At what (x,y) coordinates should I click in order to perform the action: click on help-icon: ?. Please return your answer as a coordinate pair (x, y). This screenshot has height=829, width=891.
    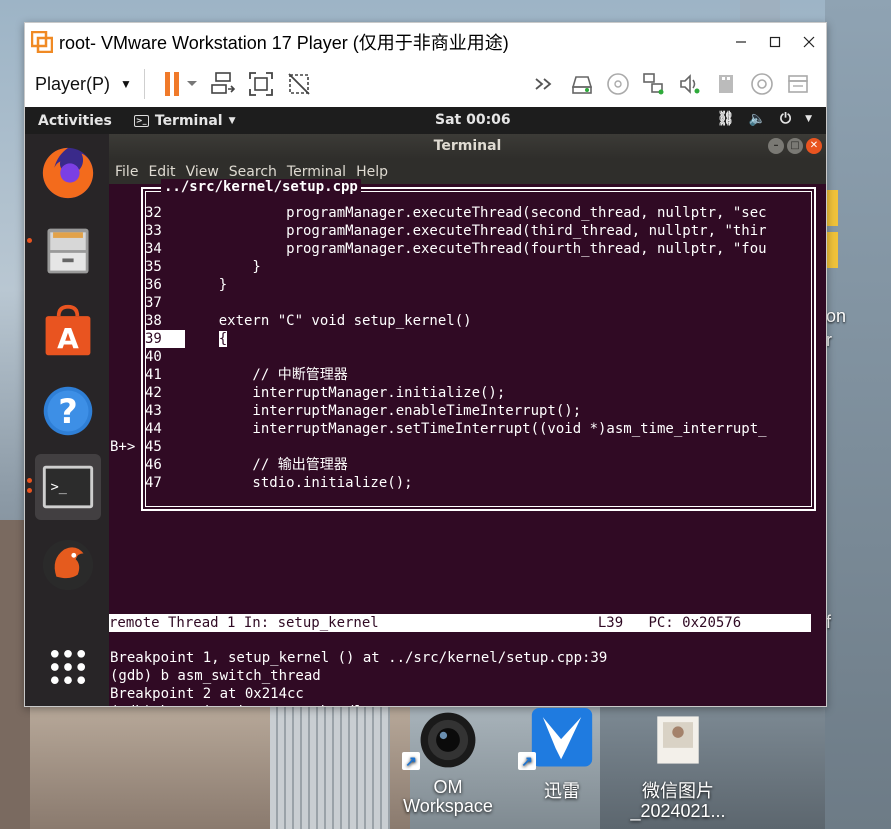
    Looking at the image, I should click on (68, 411).